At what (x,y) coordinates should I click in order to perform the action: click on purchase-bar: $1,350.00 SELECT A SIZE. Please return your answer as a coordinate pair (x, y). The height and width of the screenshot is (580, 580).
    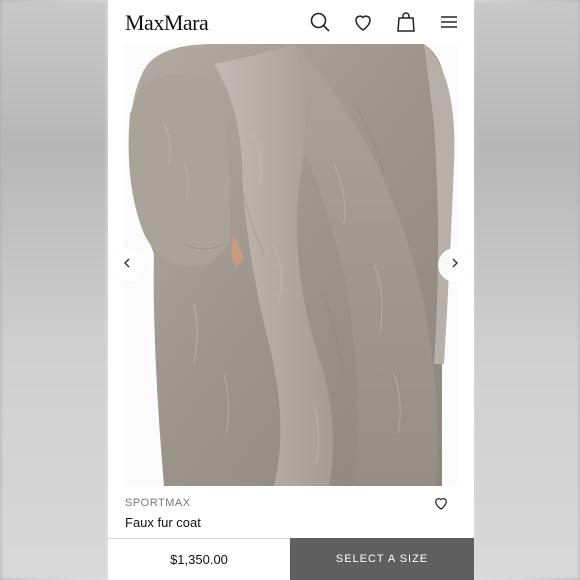
    Looking at the image, I should click on (291, 559).